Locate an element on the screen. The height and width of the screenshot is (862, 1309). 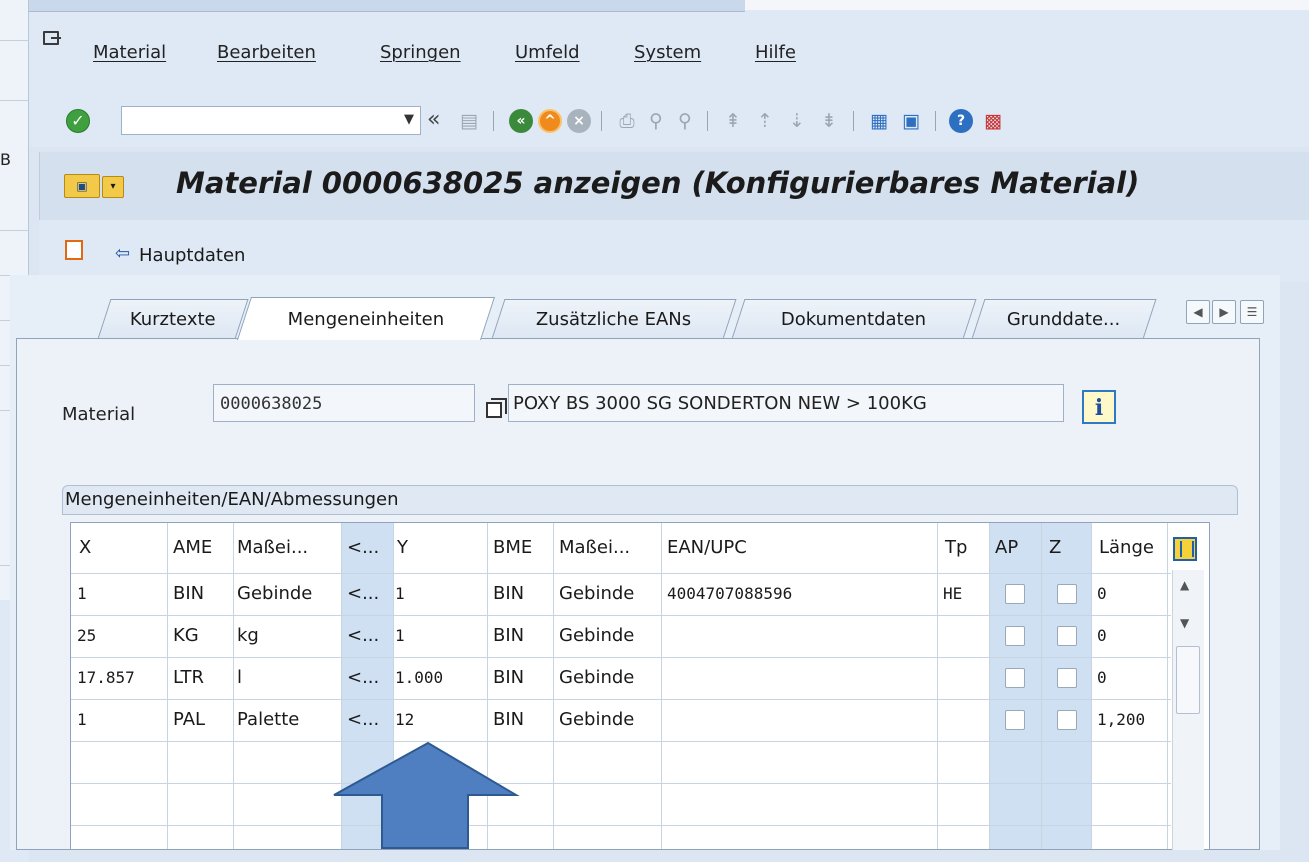
copy-icon is located at coordinates (496, 408).